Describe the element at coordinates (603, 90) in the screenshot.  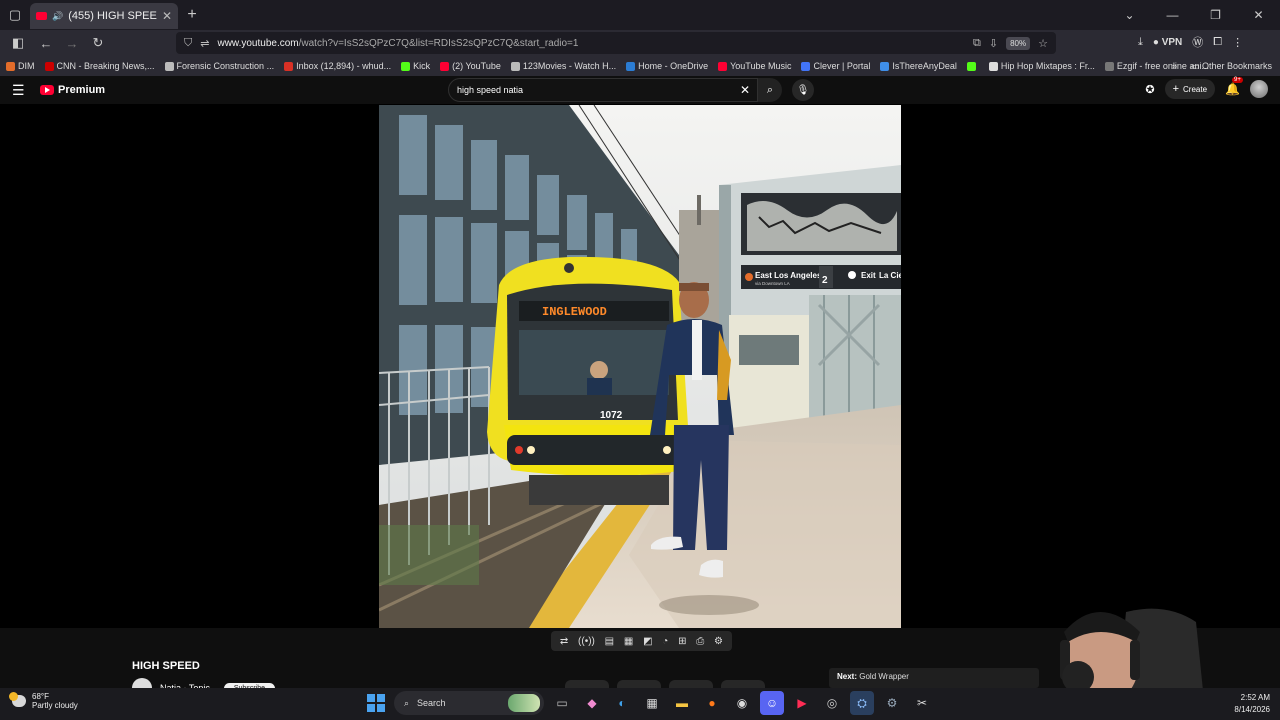
I see `search-input: high speed natia` at that location.